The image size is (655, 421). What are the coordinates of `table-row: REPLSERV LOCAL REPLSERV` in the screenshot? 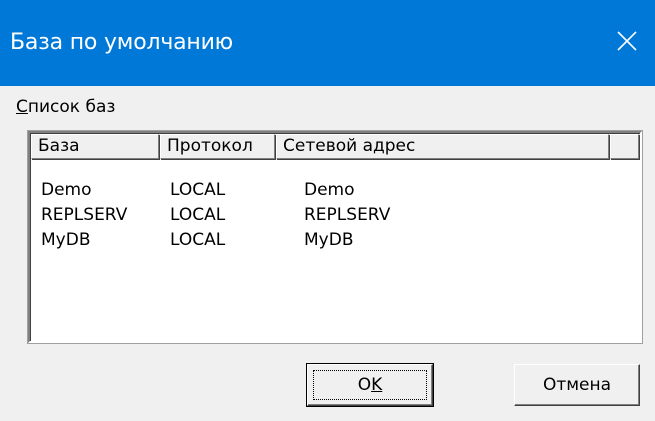 It's located at (335, 215).